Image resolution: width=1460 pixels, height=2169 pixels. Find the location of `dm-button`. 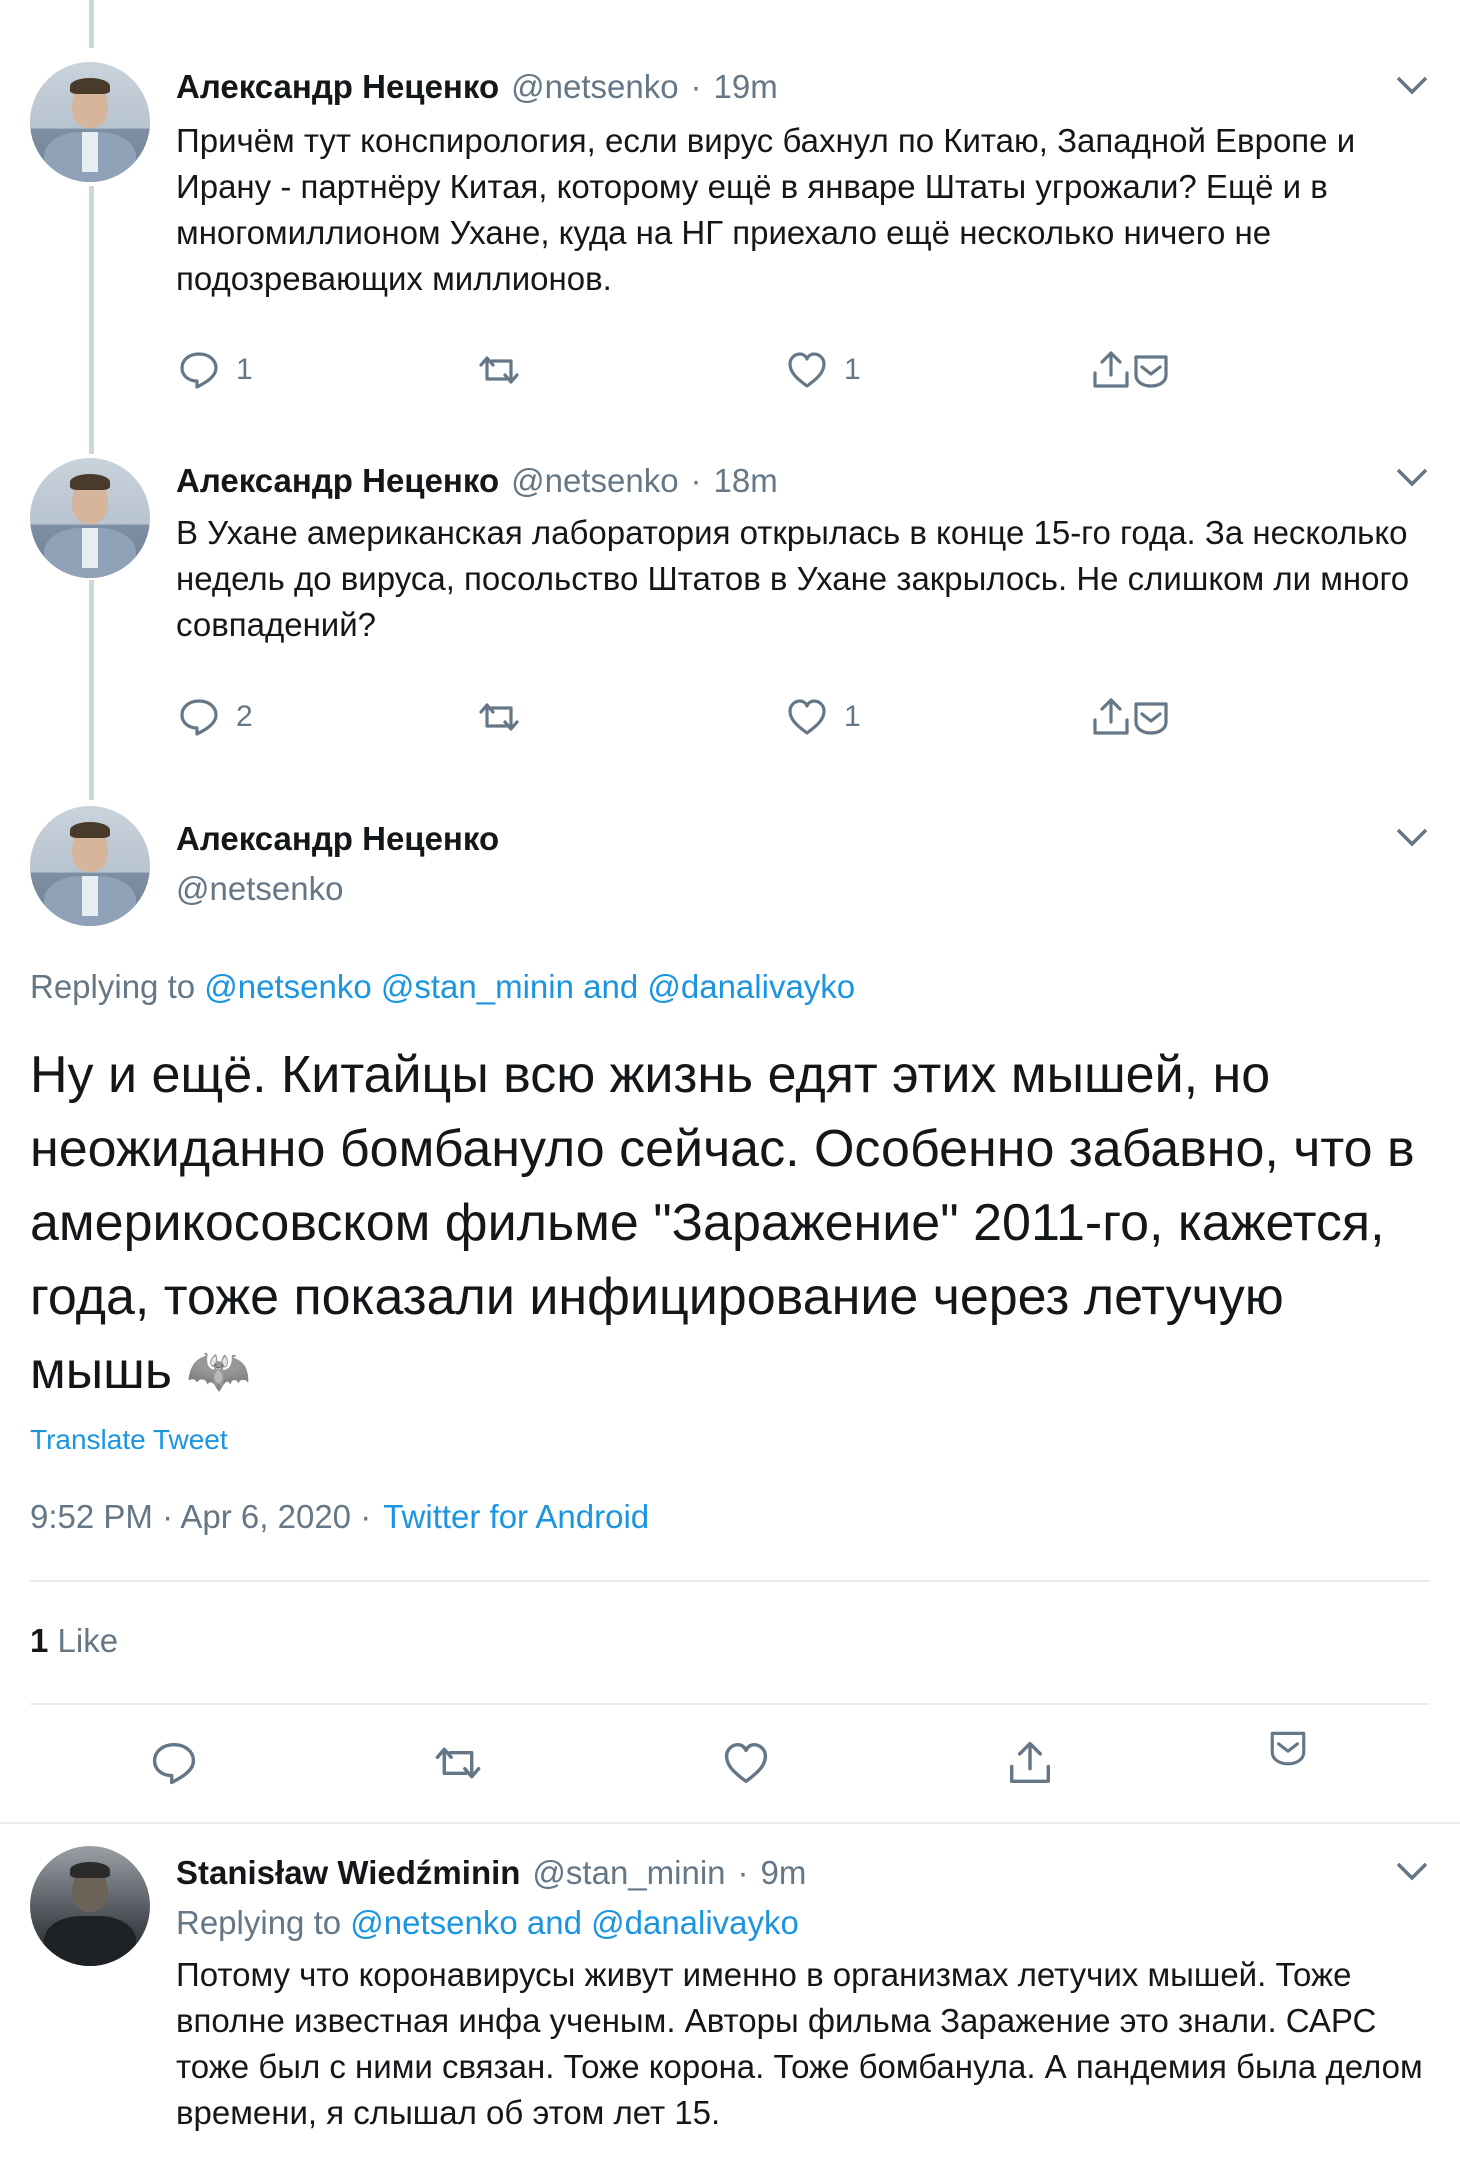

dm-button is located at coordinates (1288, 1747).